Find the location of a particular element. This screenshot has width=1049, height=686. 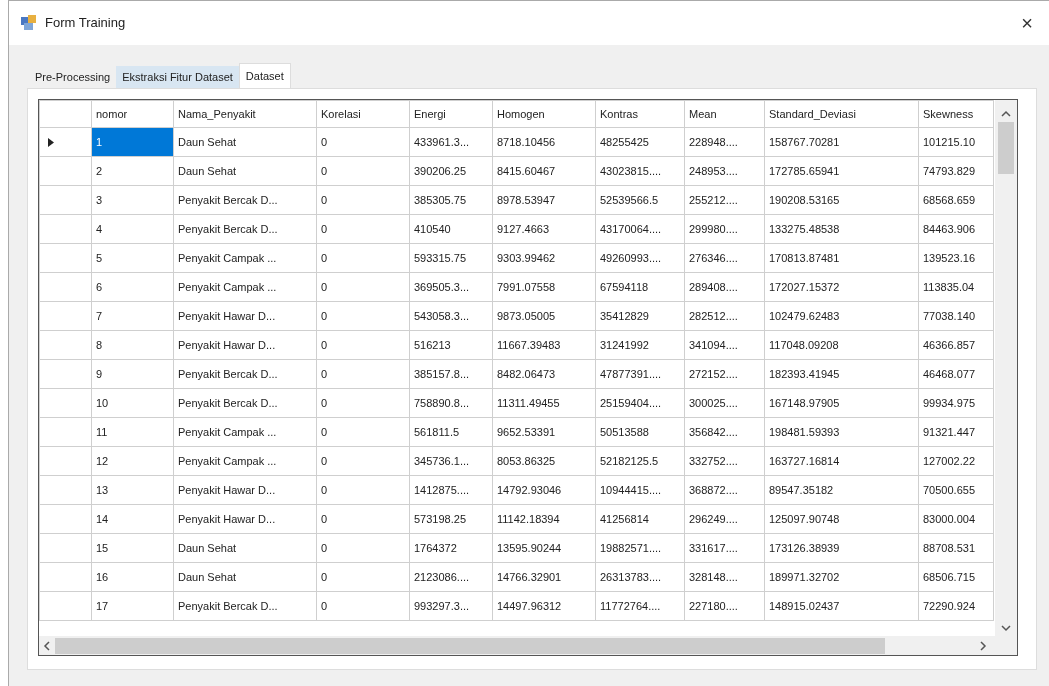

table-cell: 198481.59393 is located at coordinates (841, 432).